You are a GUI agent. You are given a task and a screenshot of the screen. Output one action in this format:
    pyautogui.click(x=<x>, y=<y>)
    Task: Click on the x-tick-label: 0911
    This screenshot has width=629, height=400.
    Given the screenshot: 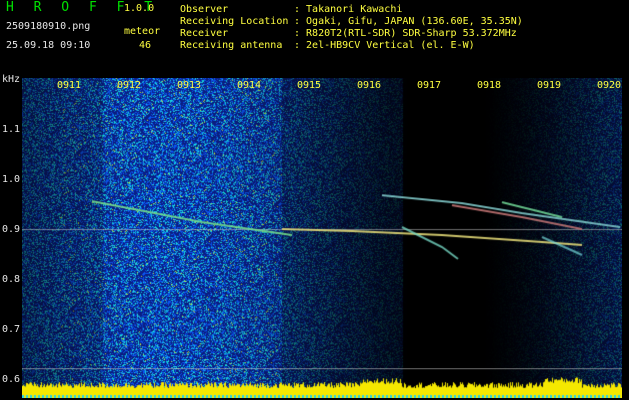 What is the action you would take?
    pyautogui.click(x=69, y=85)
    